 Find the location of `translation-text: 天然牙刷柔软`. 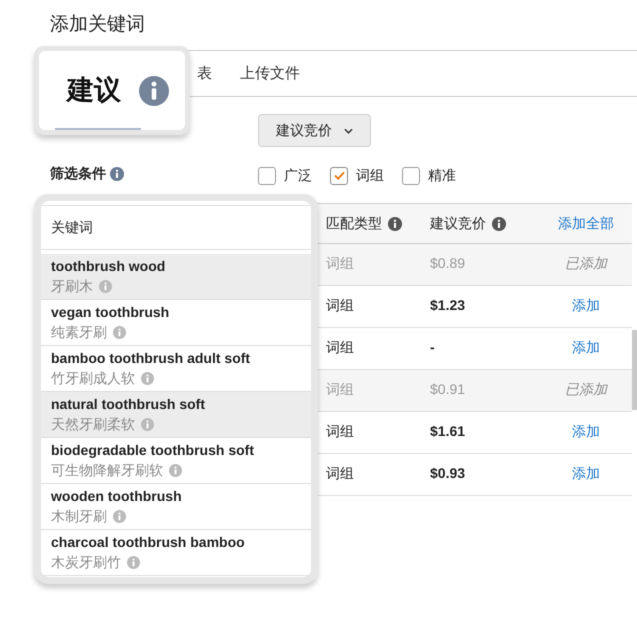

translation-text: 天然牙刷柔软 is located at coordinates (93, 424).